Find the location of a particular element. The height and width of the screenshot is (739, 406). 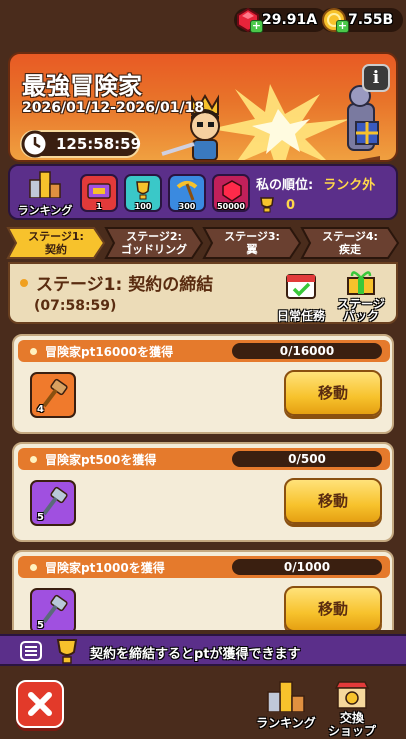

my-rank-label: 私の順位: is located at coordinates (285, 185).